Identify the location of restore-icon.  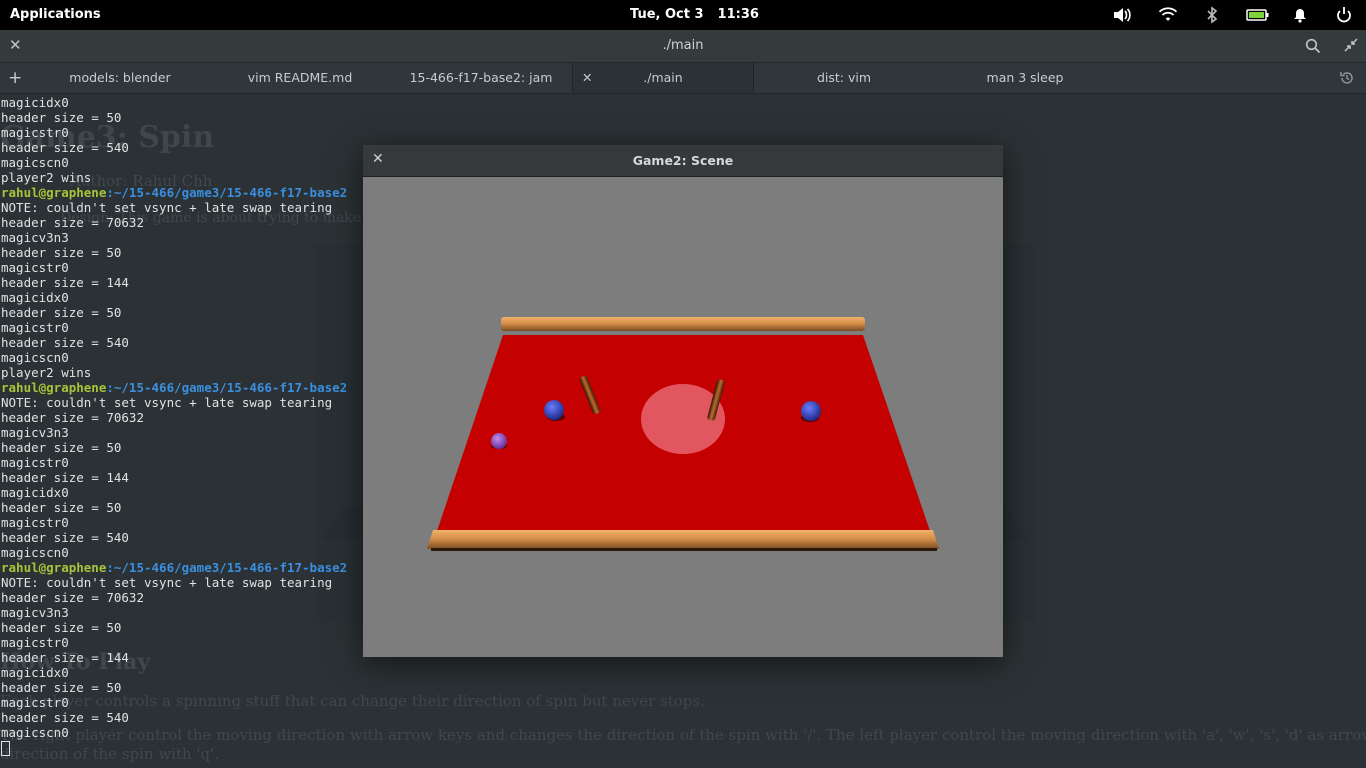
(1351, 45).